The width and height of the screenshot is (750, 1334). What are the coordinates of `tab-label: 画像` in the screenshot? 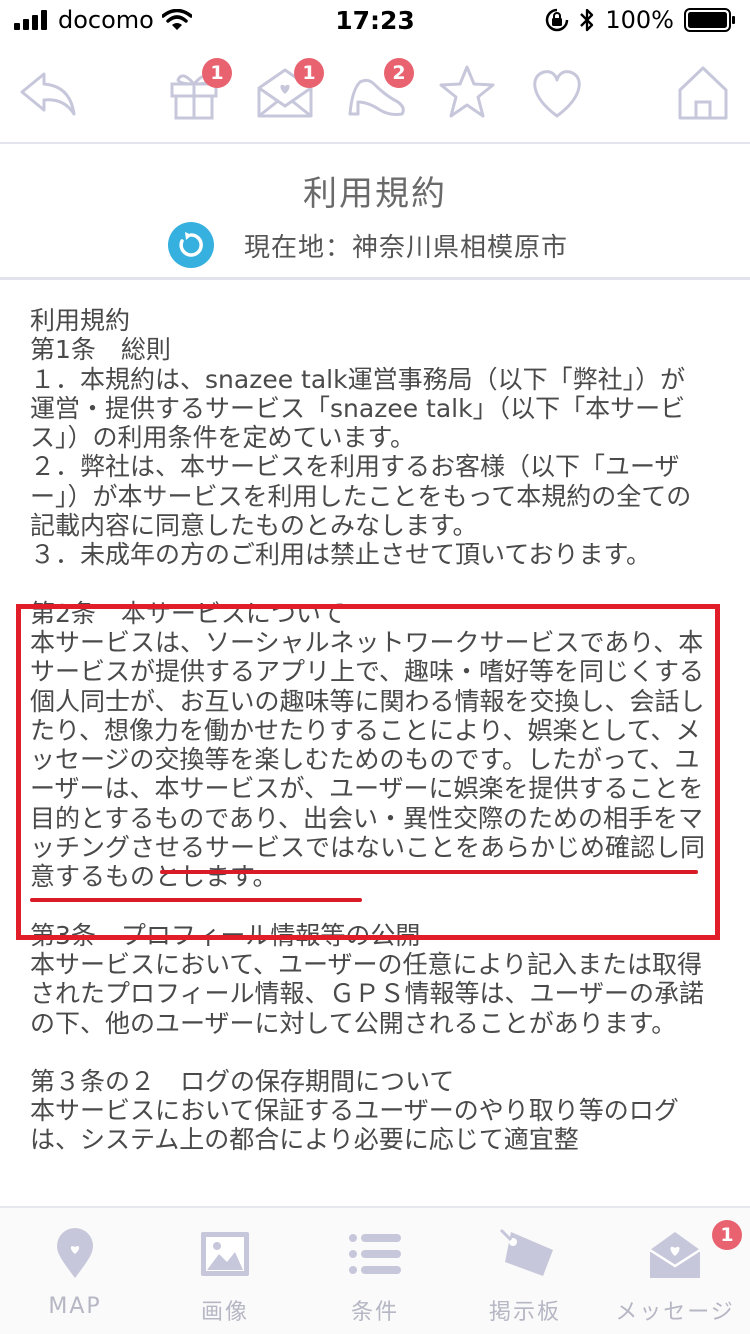 It's located at (224, 1312).